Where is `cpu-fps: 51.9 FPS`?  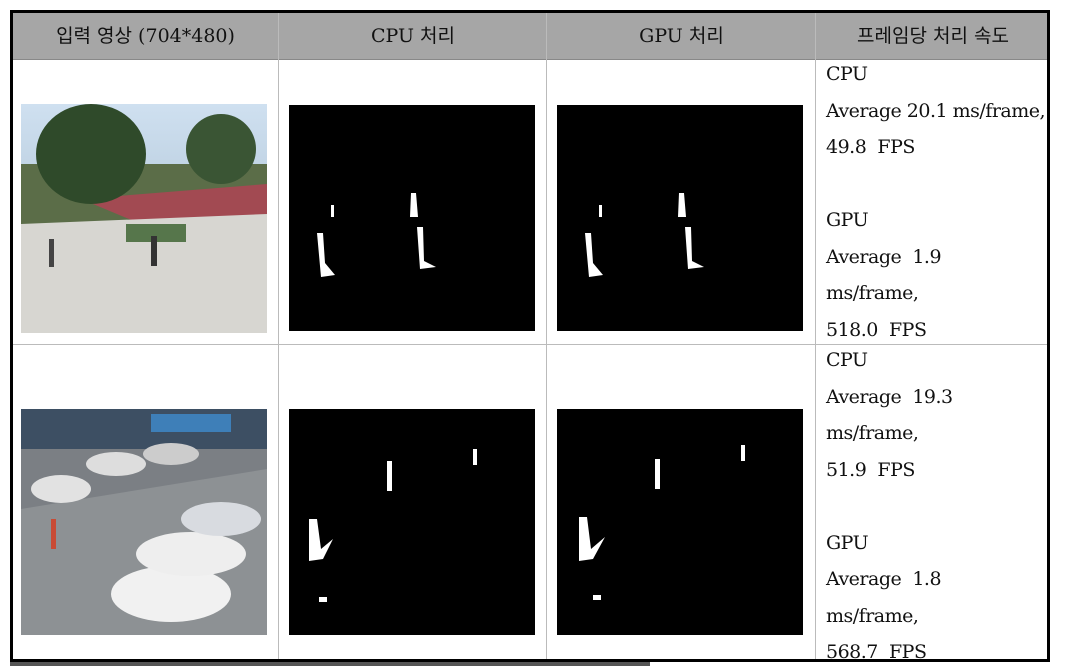 cpu-fps: 51.9 FPS is located at coordinates (870, 469).